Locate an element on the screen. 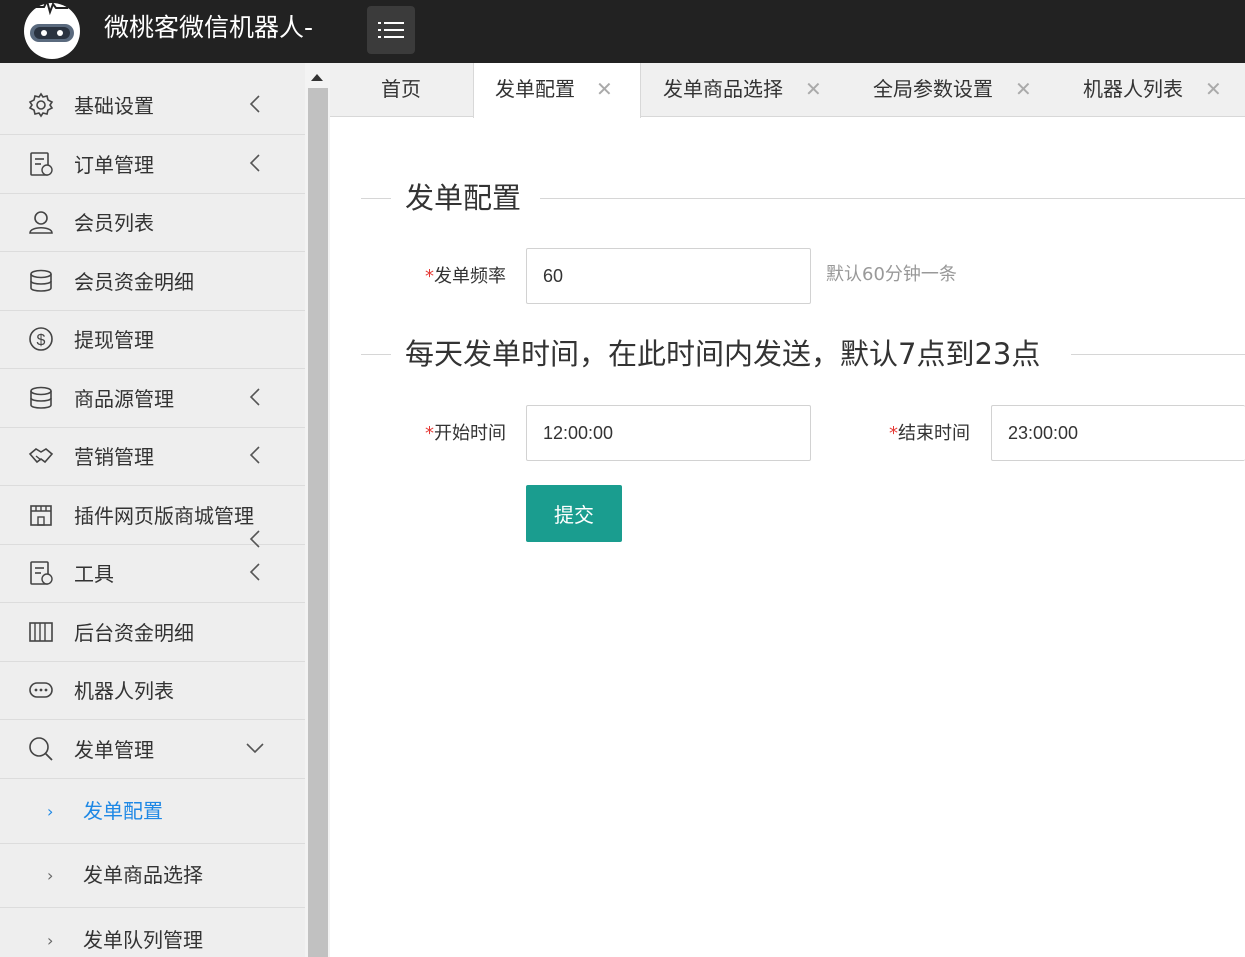  search-icon is located at coordinates (41, 749).